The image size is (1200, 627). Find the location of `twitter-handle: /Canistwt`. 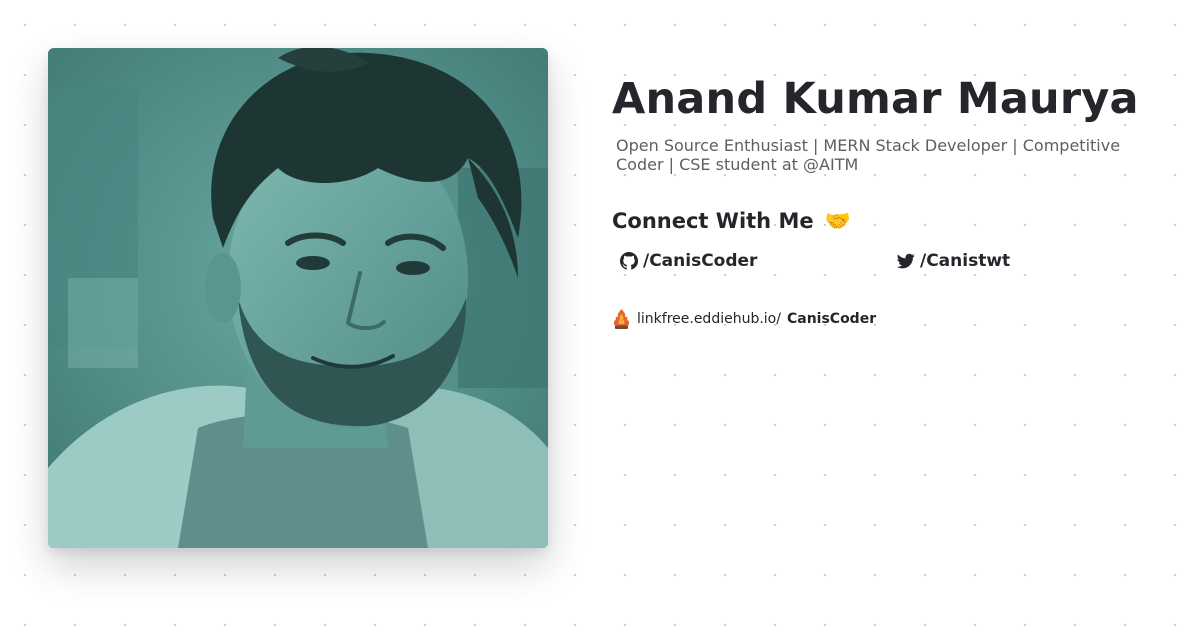

twitter-handle: /Canistwt is located at coordinates (965, 261).